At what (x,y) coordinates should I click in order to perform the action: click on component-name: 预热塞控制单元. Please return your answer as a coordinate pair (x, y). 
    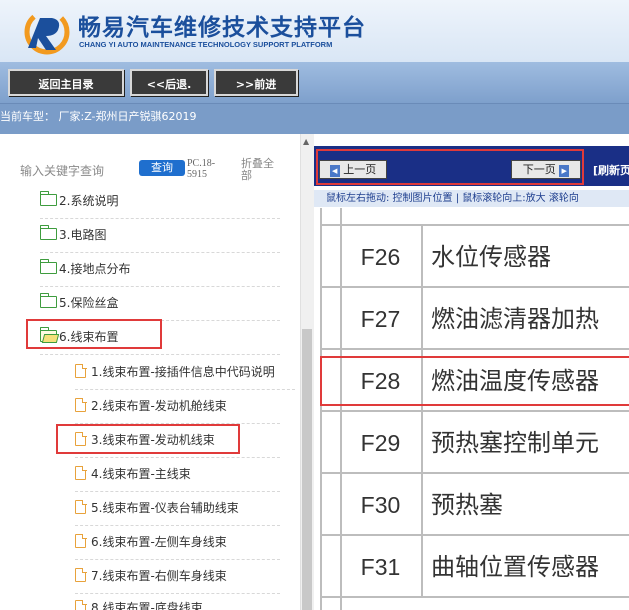
    Looking at the image, I should click on (515, 443).